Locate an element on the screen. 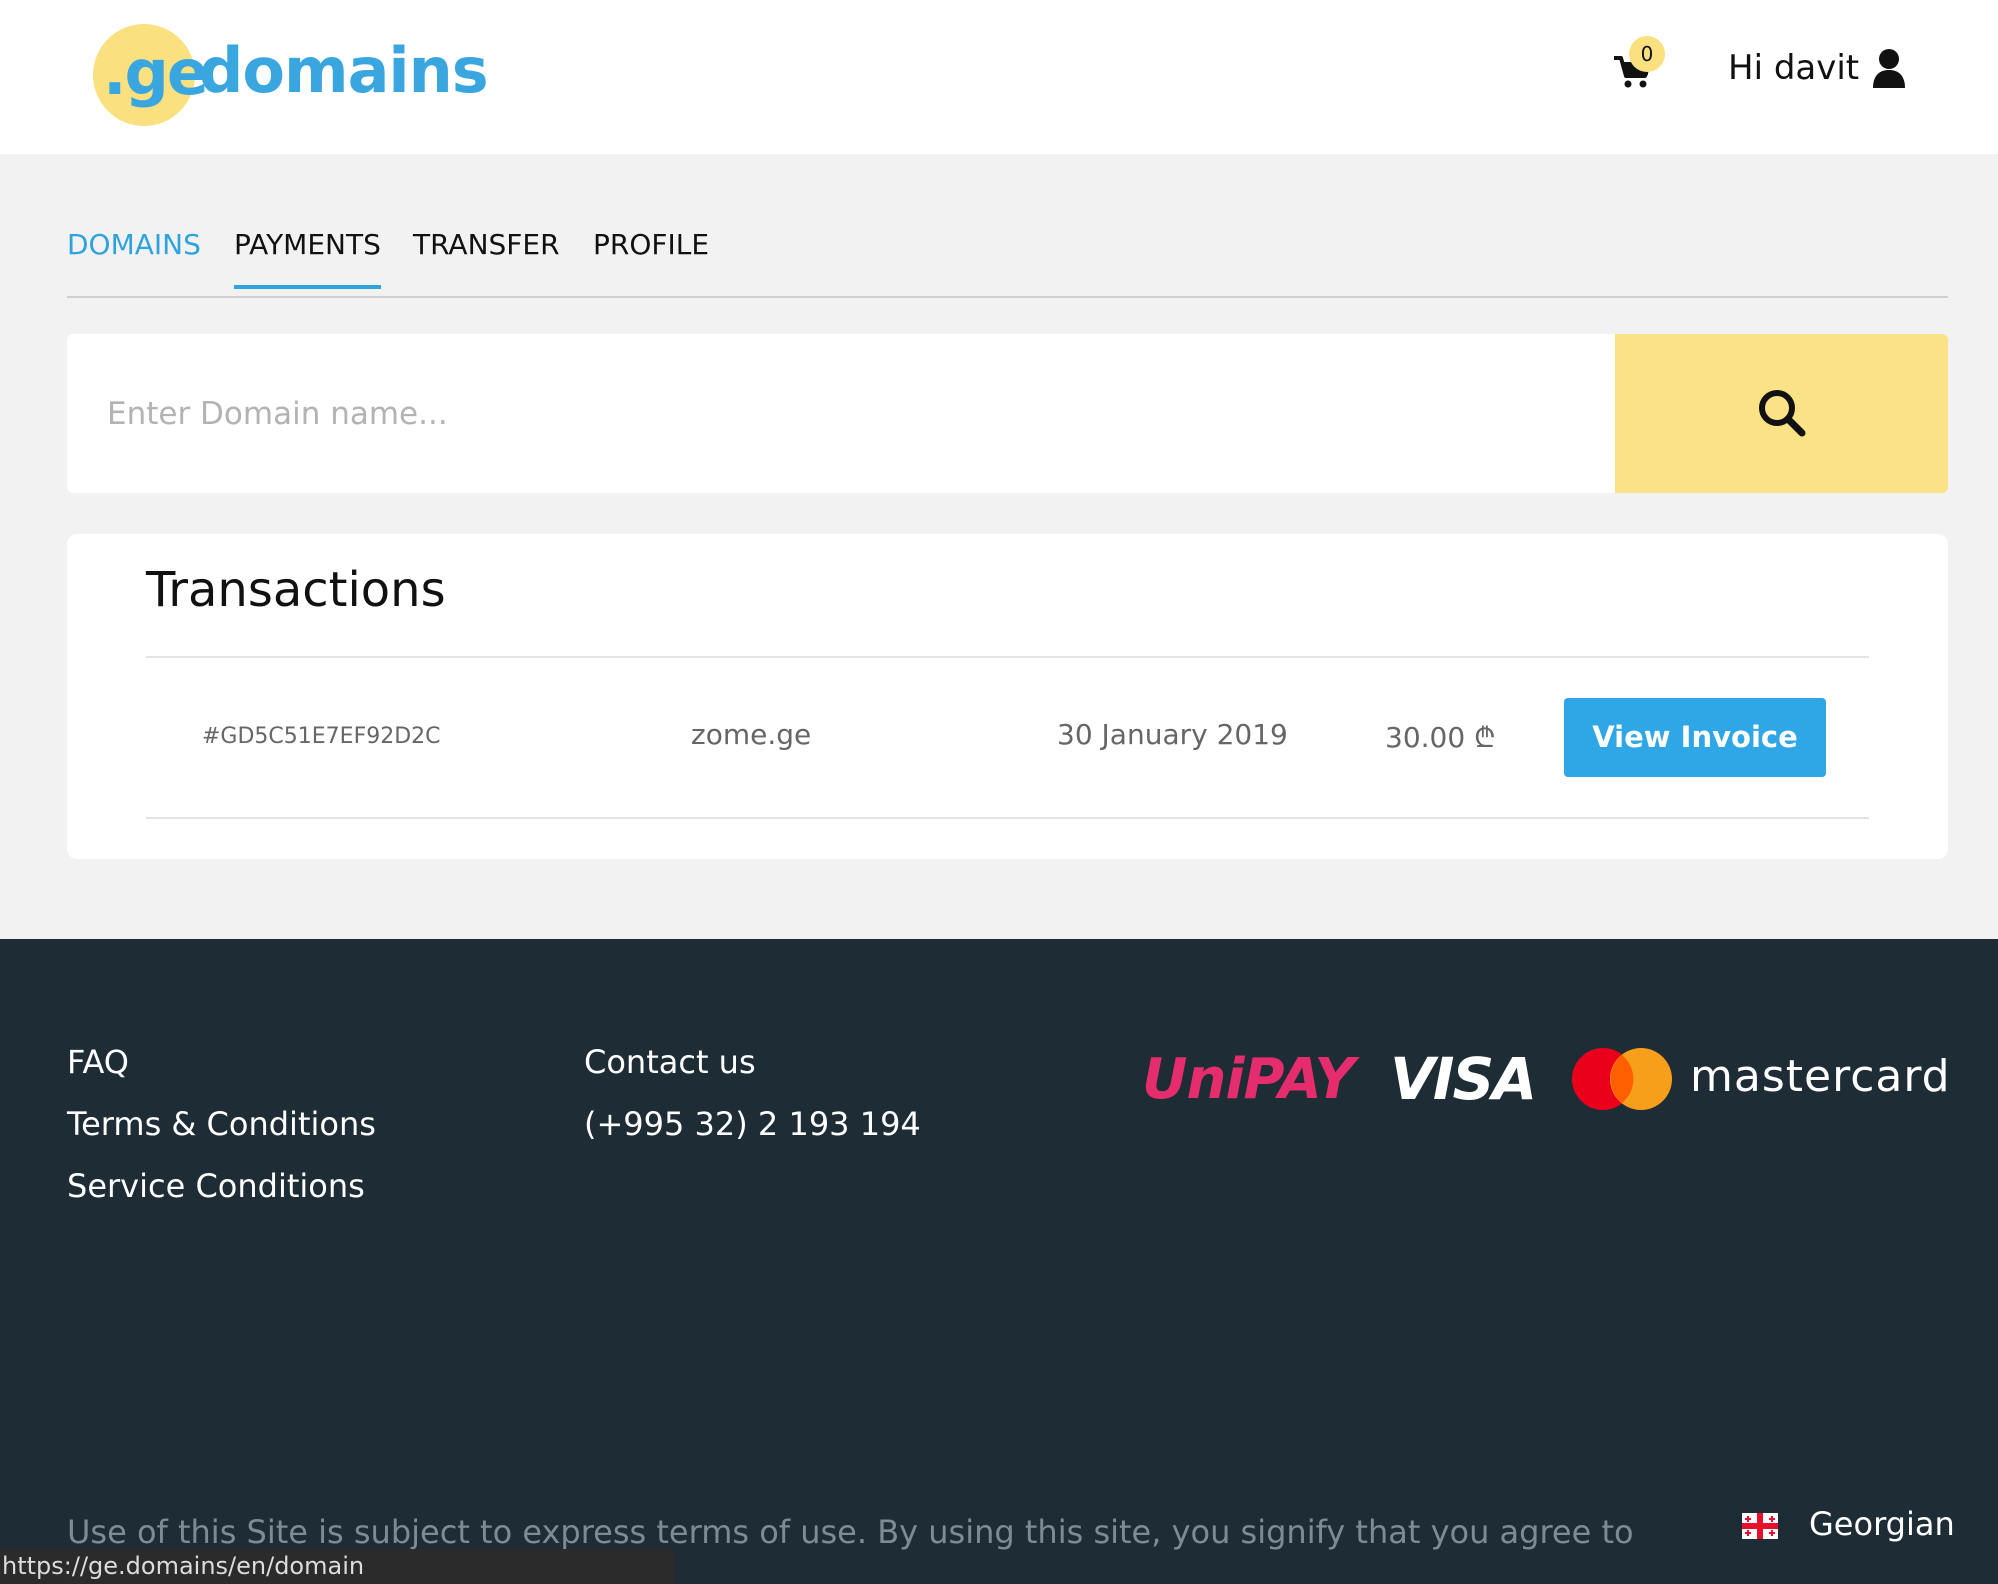  footer-link-terms: Terms & Conditions is located at coordinates (221, 1124).